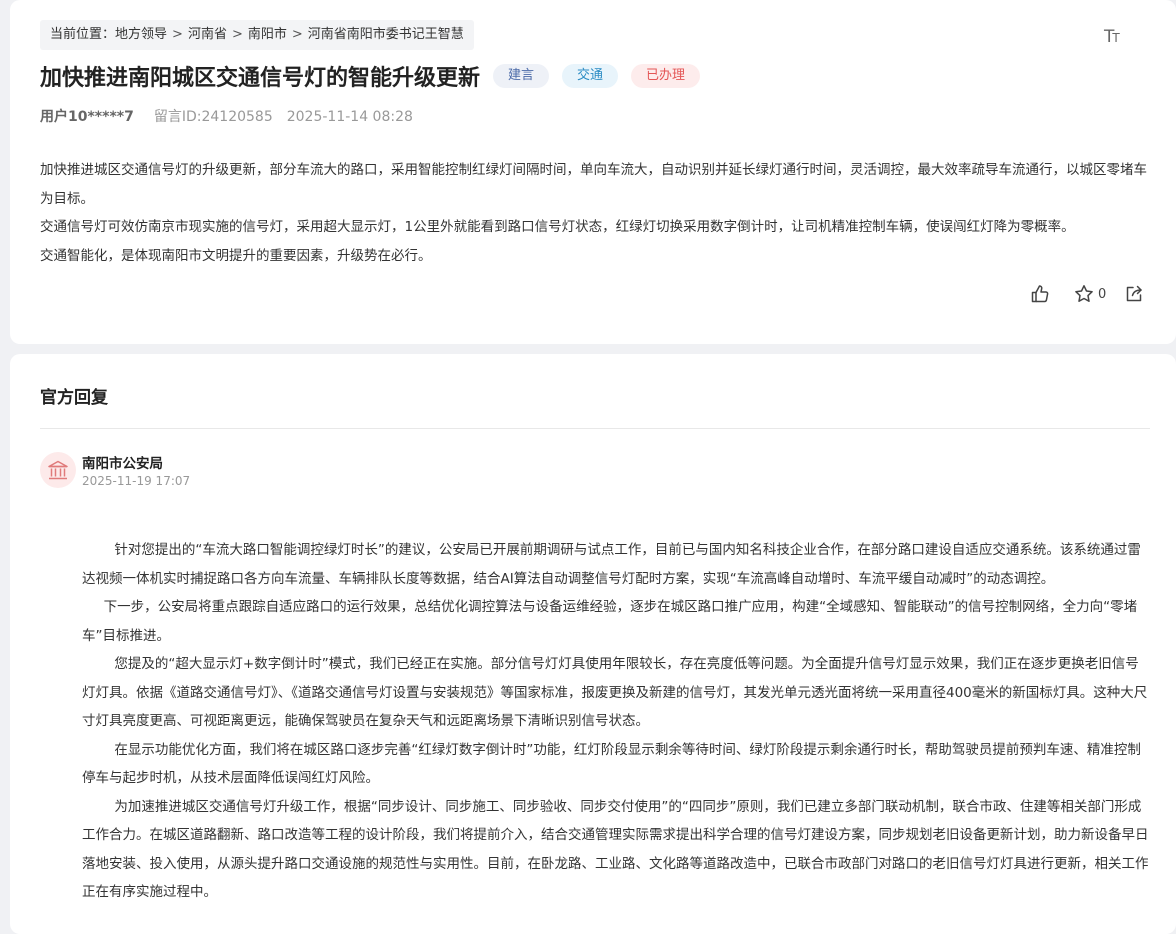  I want to click on divider, so click(595, 428).